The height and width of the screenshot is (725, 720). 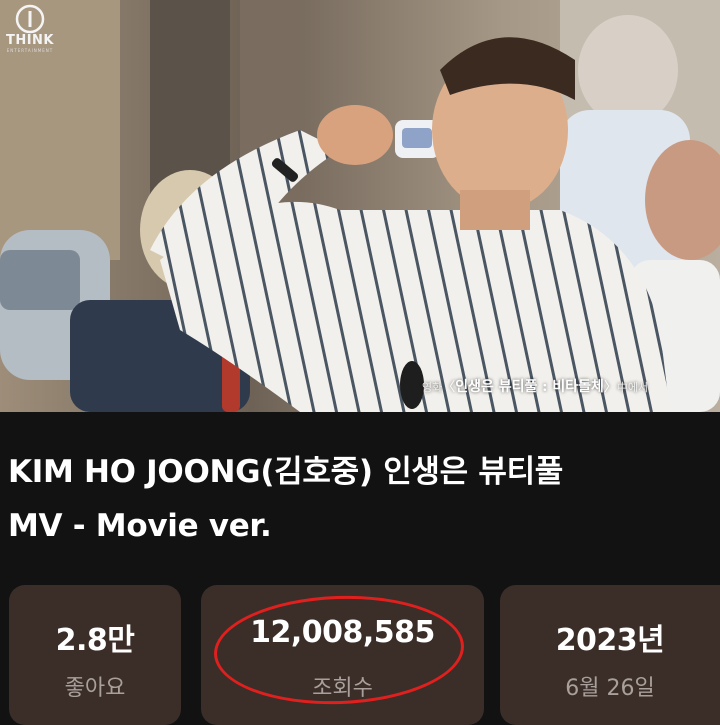 What do you see at coordinates (449, 387) in the screenshot?
I see `caption-open-bracket: 〈` at bounding box center [449, 387].